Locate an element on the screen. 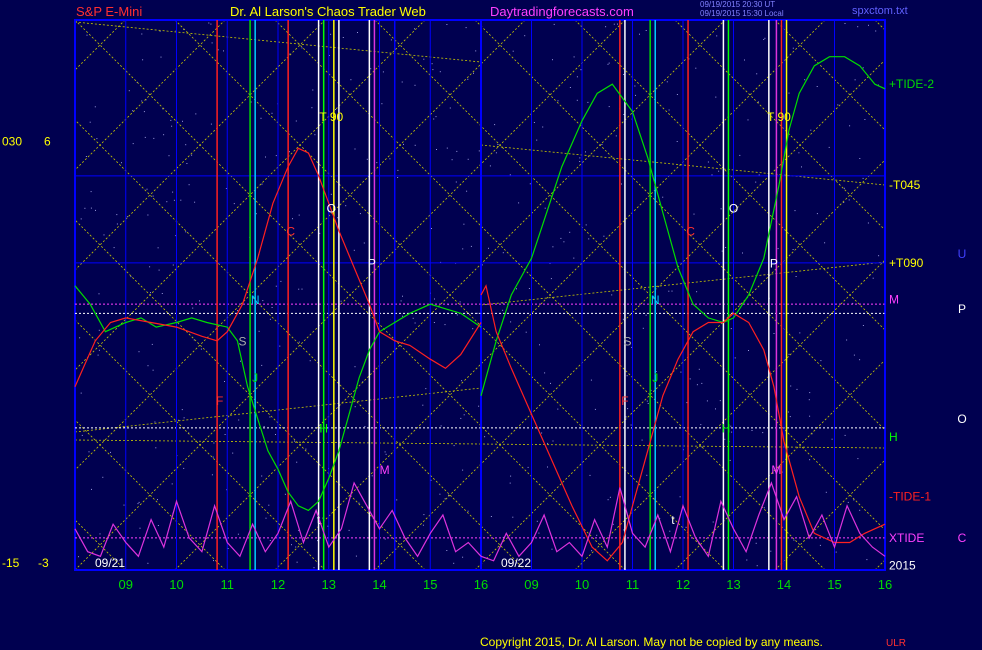 This screenshot has width=982, height=650. x-tick-label: 10 is located at coordinates (582, 584).